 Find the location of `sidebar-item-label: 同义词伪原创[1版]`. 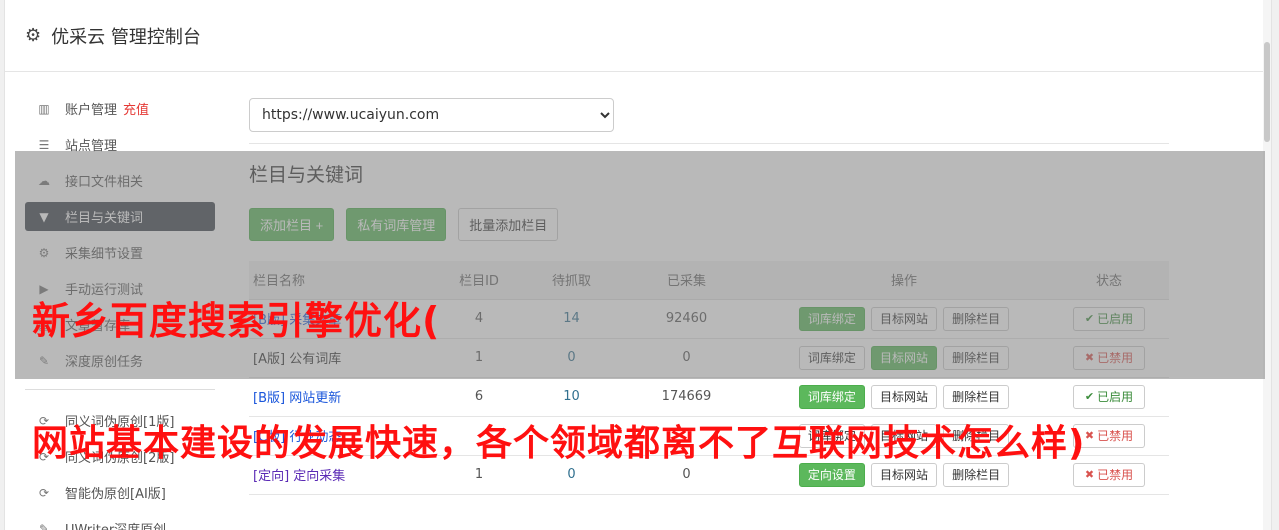

sidebar-item-label: 同义词伪原创[1版] is located at coordinates (120, 422).